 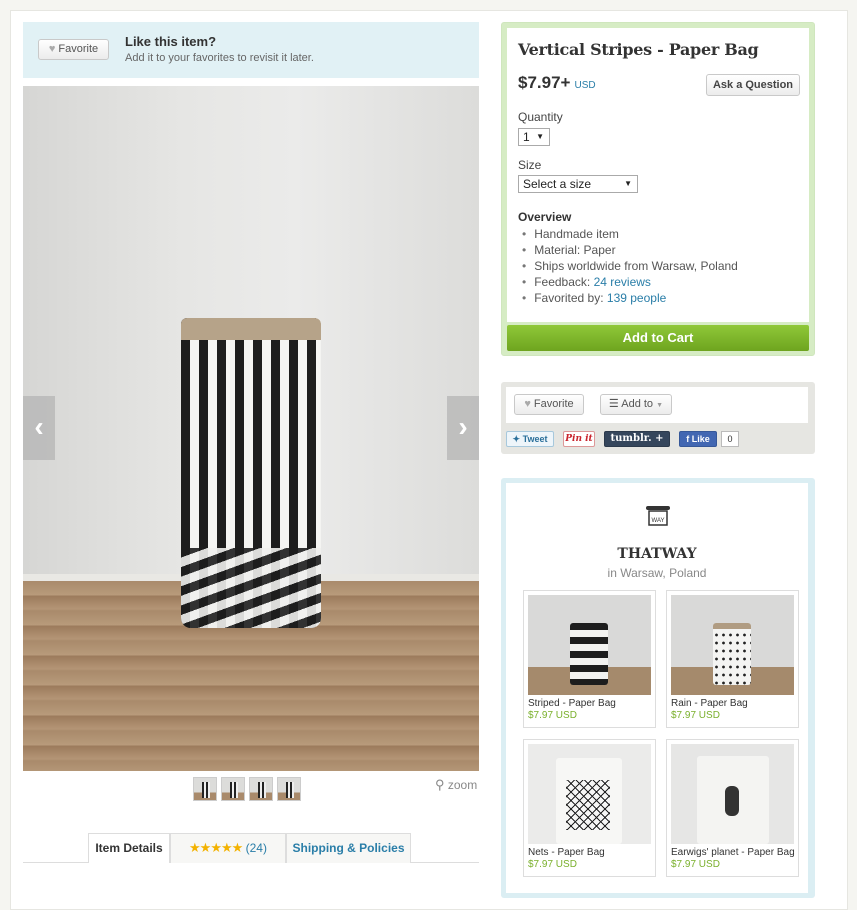 What do you see at coordinates (462, 785) in the screenshot?
I see `zoom-label: zoom` at bounding box center [462, 785].